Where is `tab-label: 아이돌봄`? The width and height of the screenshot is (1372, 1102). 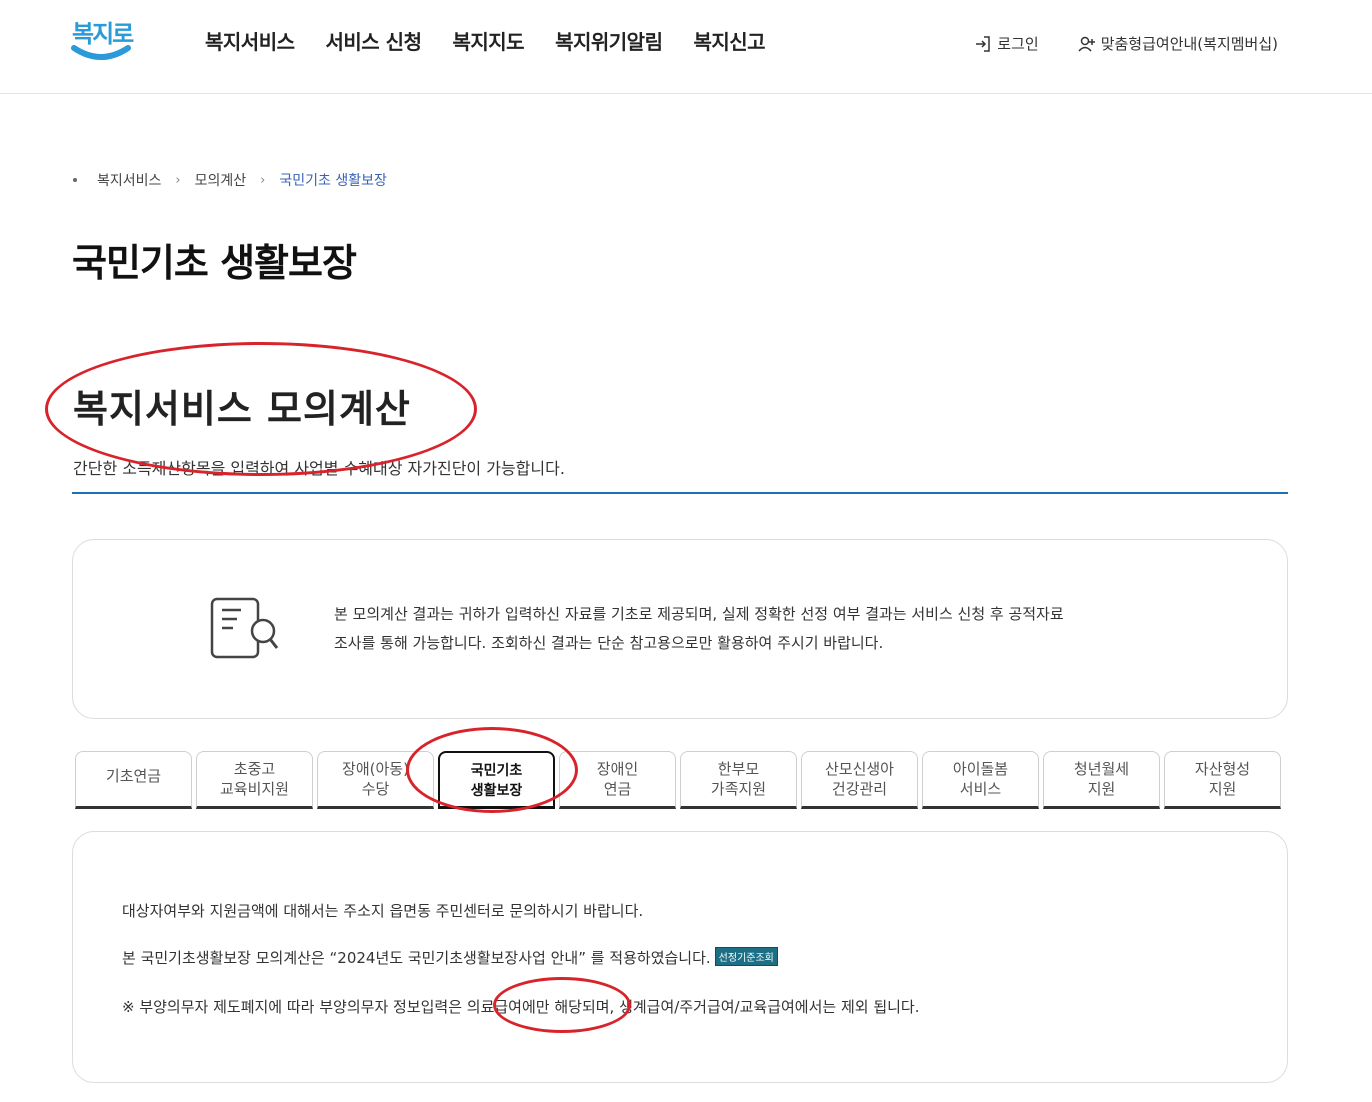 tab-label: 아이돌봄 is located at coordinates (980, 769).